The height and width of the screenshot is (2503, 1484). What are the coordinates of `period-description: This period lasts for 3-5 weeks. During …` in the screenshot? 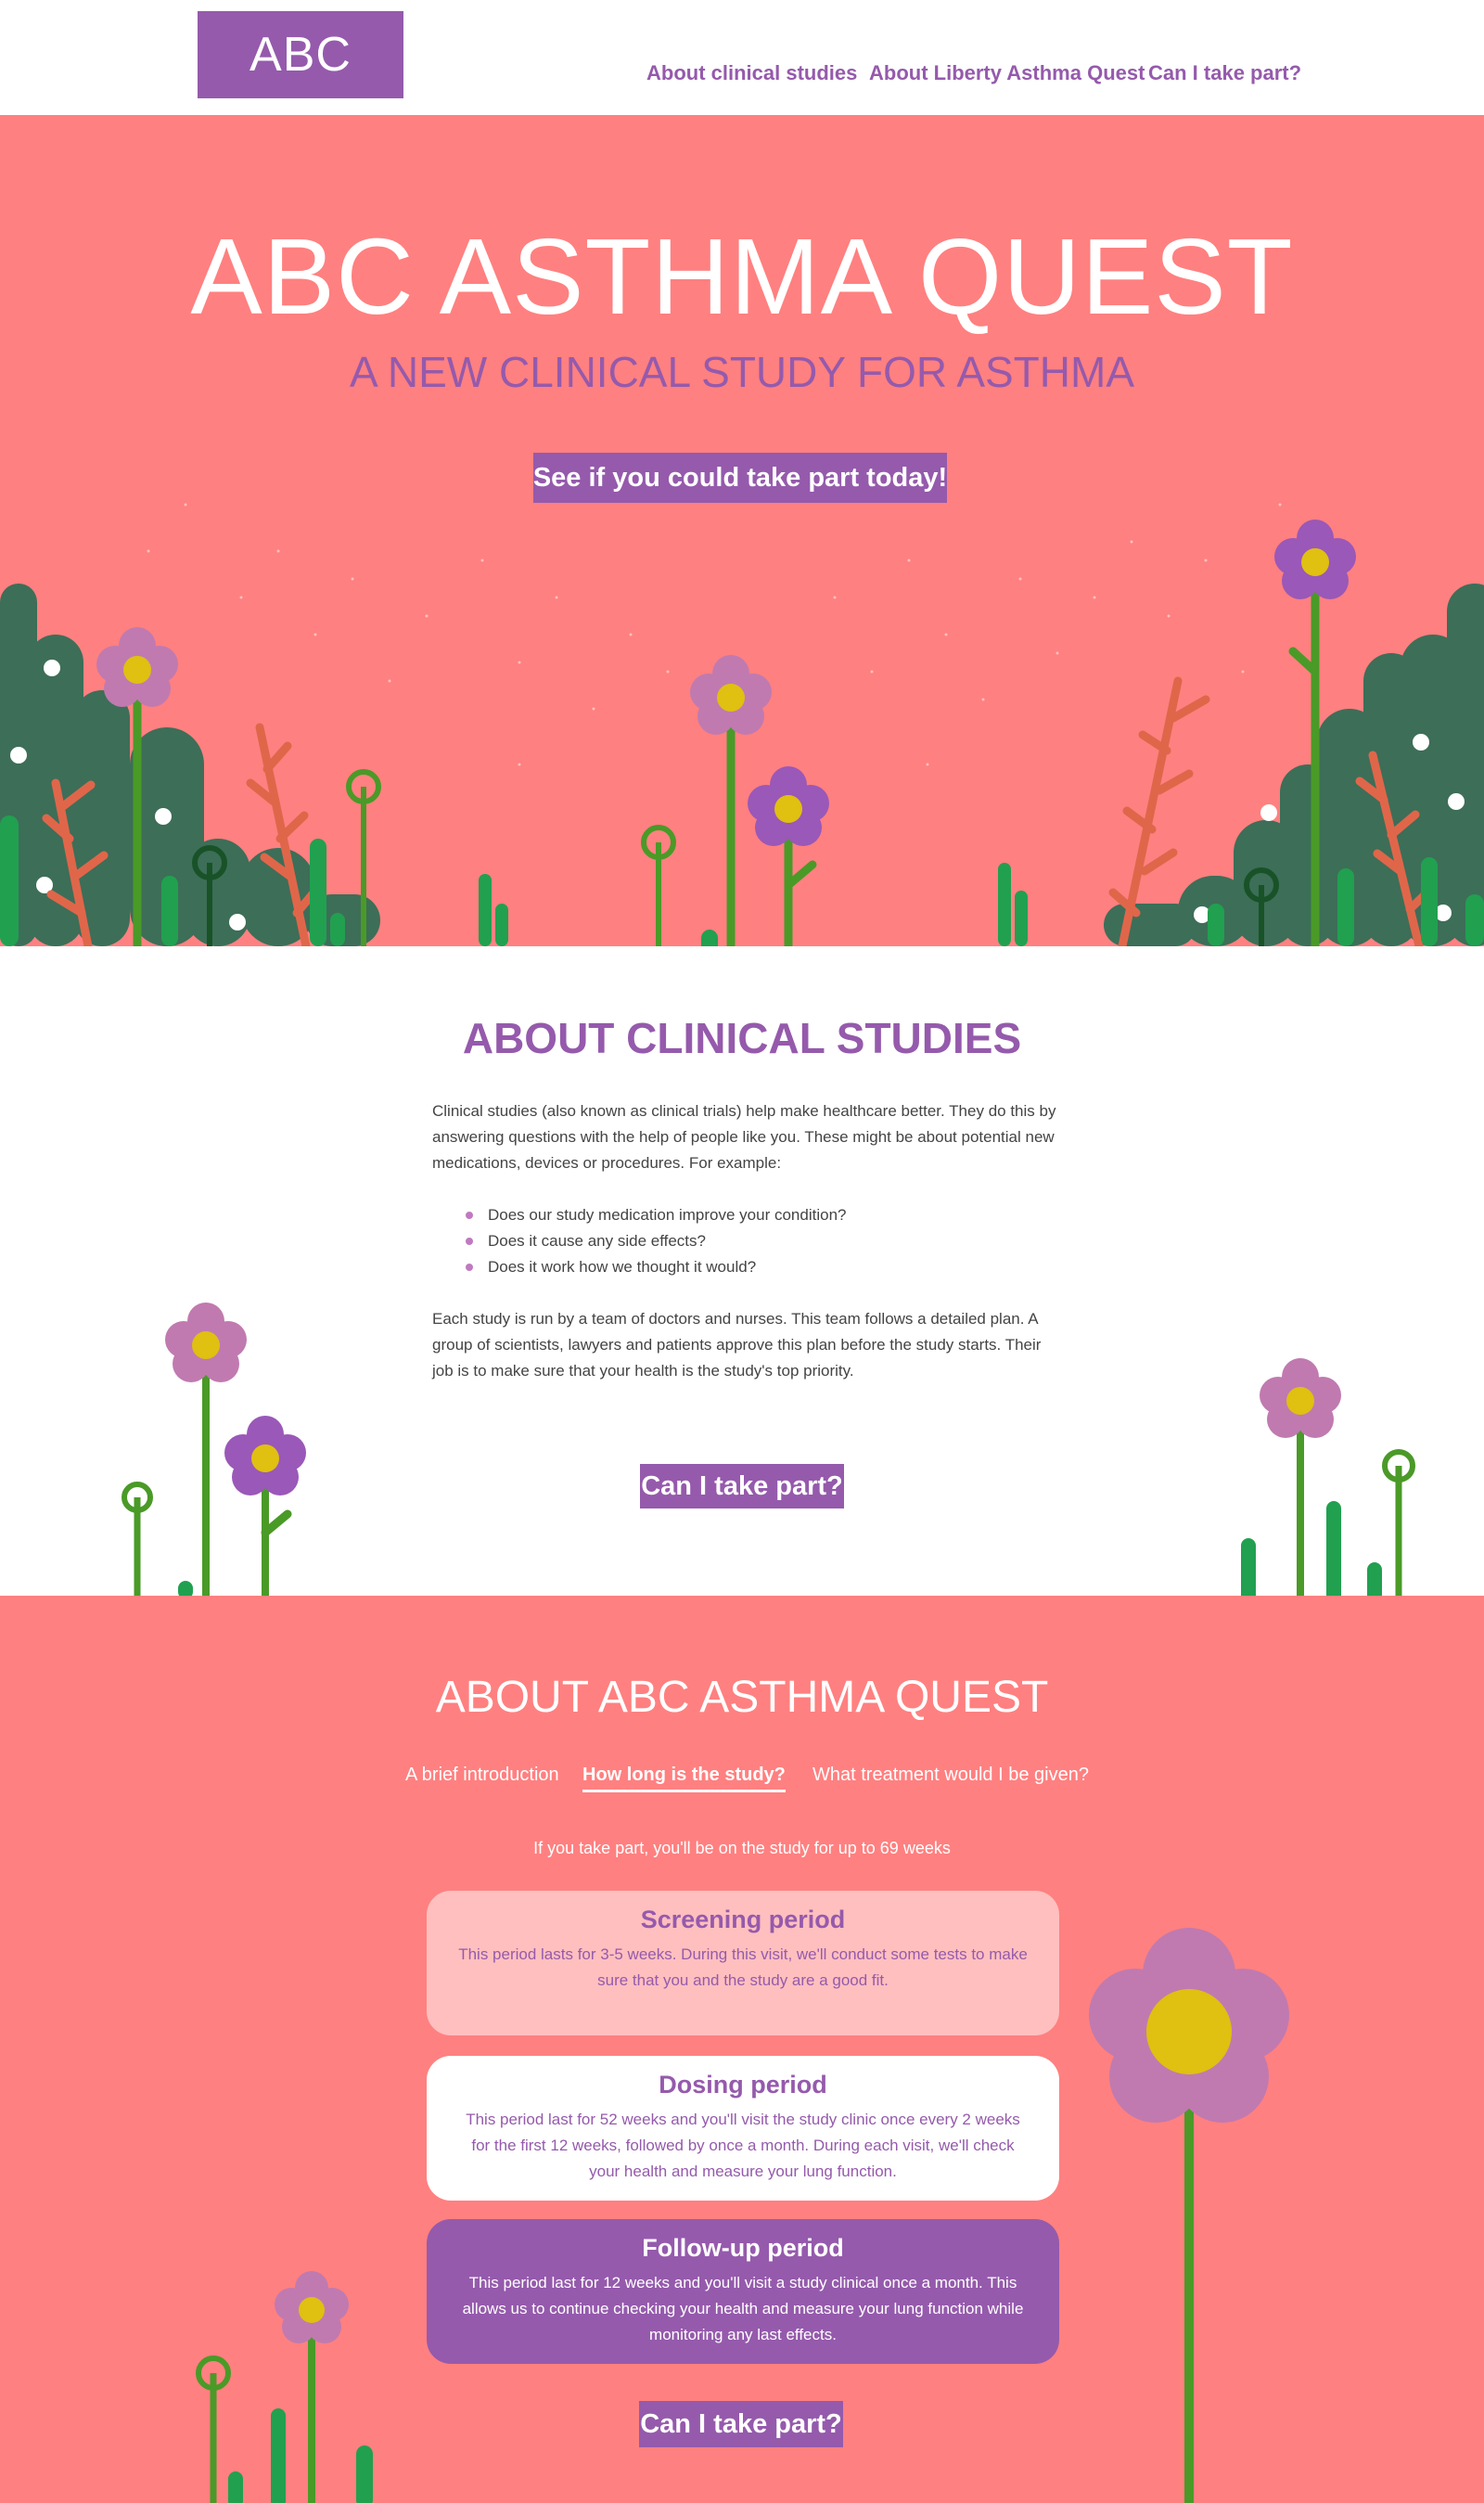 It's located at (743, 1967).